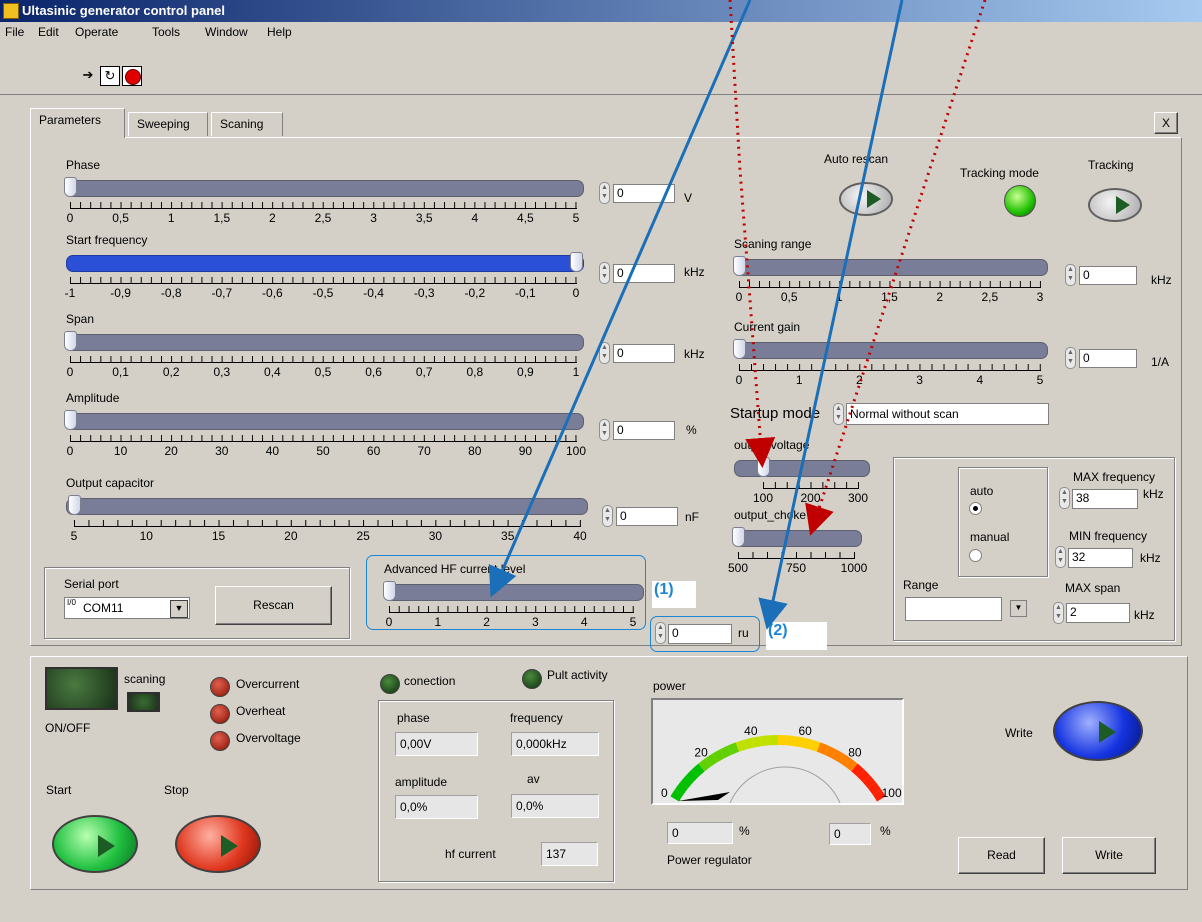 The width and height of the screenshot is (1202, 922). What do you see at coordinates (96, 32) in the screenshot?
I see `menu-operate: Operate` at bounding box center [96, 32].